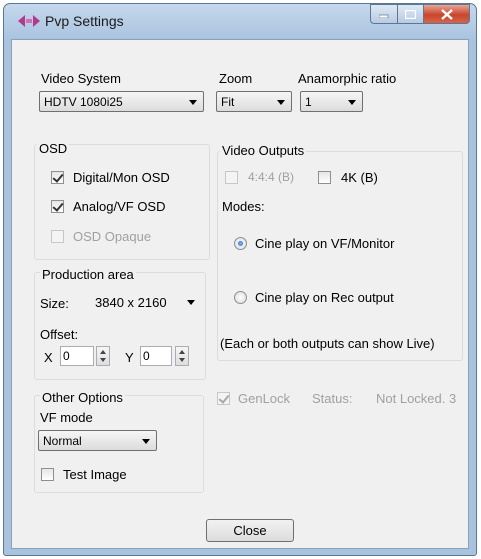 Image resolution: width=481 pixels, height=559 pixels. I want to click on video-system-label: Video System, so click(81, 78).